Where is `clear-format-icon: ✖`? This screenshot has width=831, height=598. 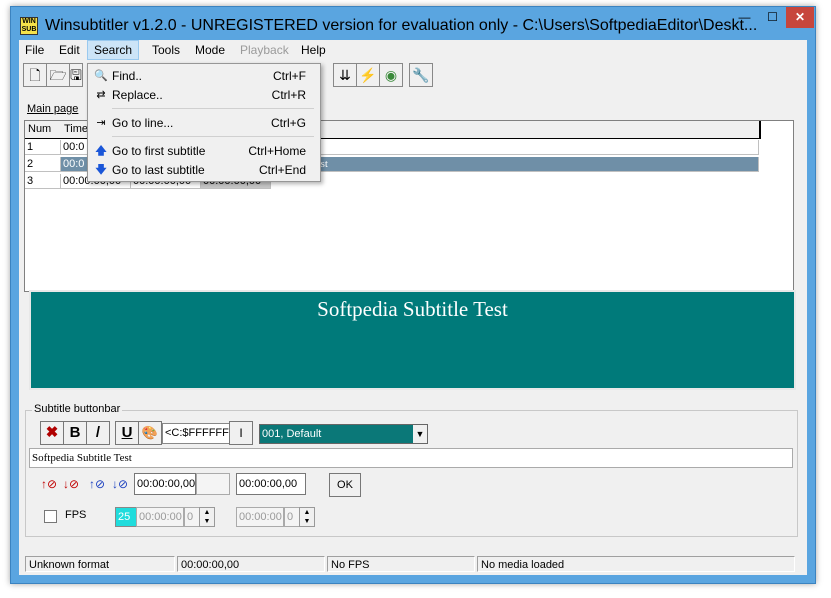 clear-format-icon: ✖ is located at coordinates (52, 433).